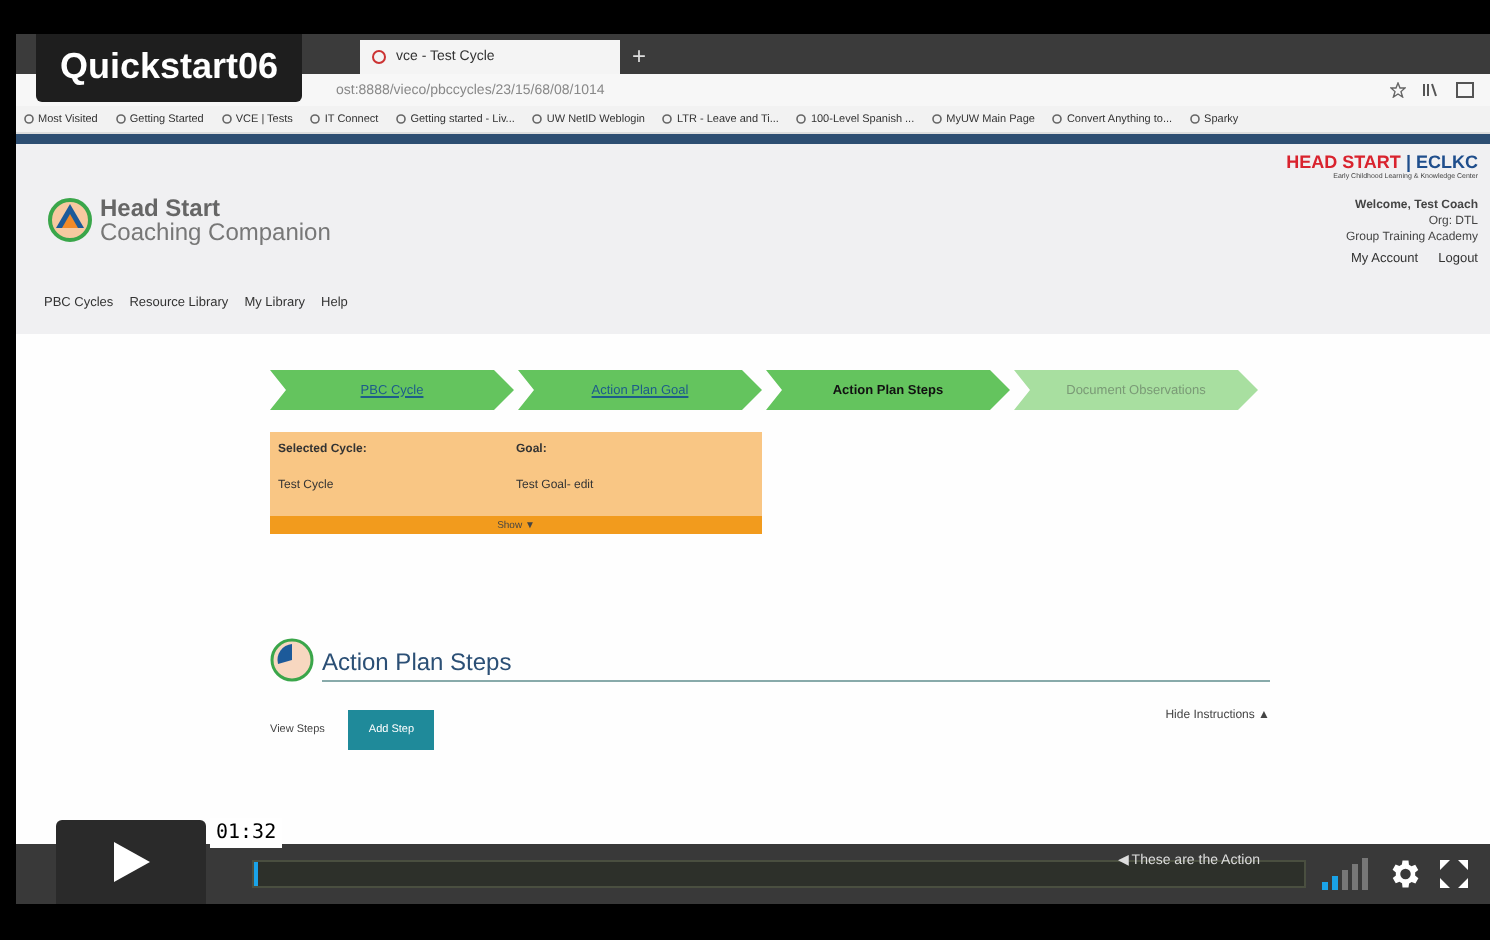  Describe the element at coordinates (70, 220) in the screenshot. I see `app-logo-icon` at that location.